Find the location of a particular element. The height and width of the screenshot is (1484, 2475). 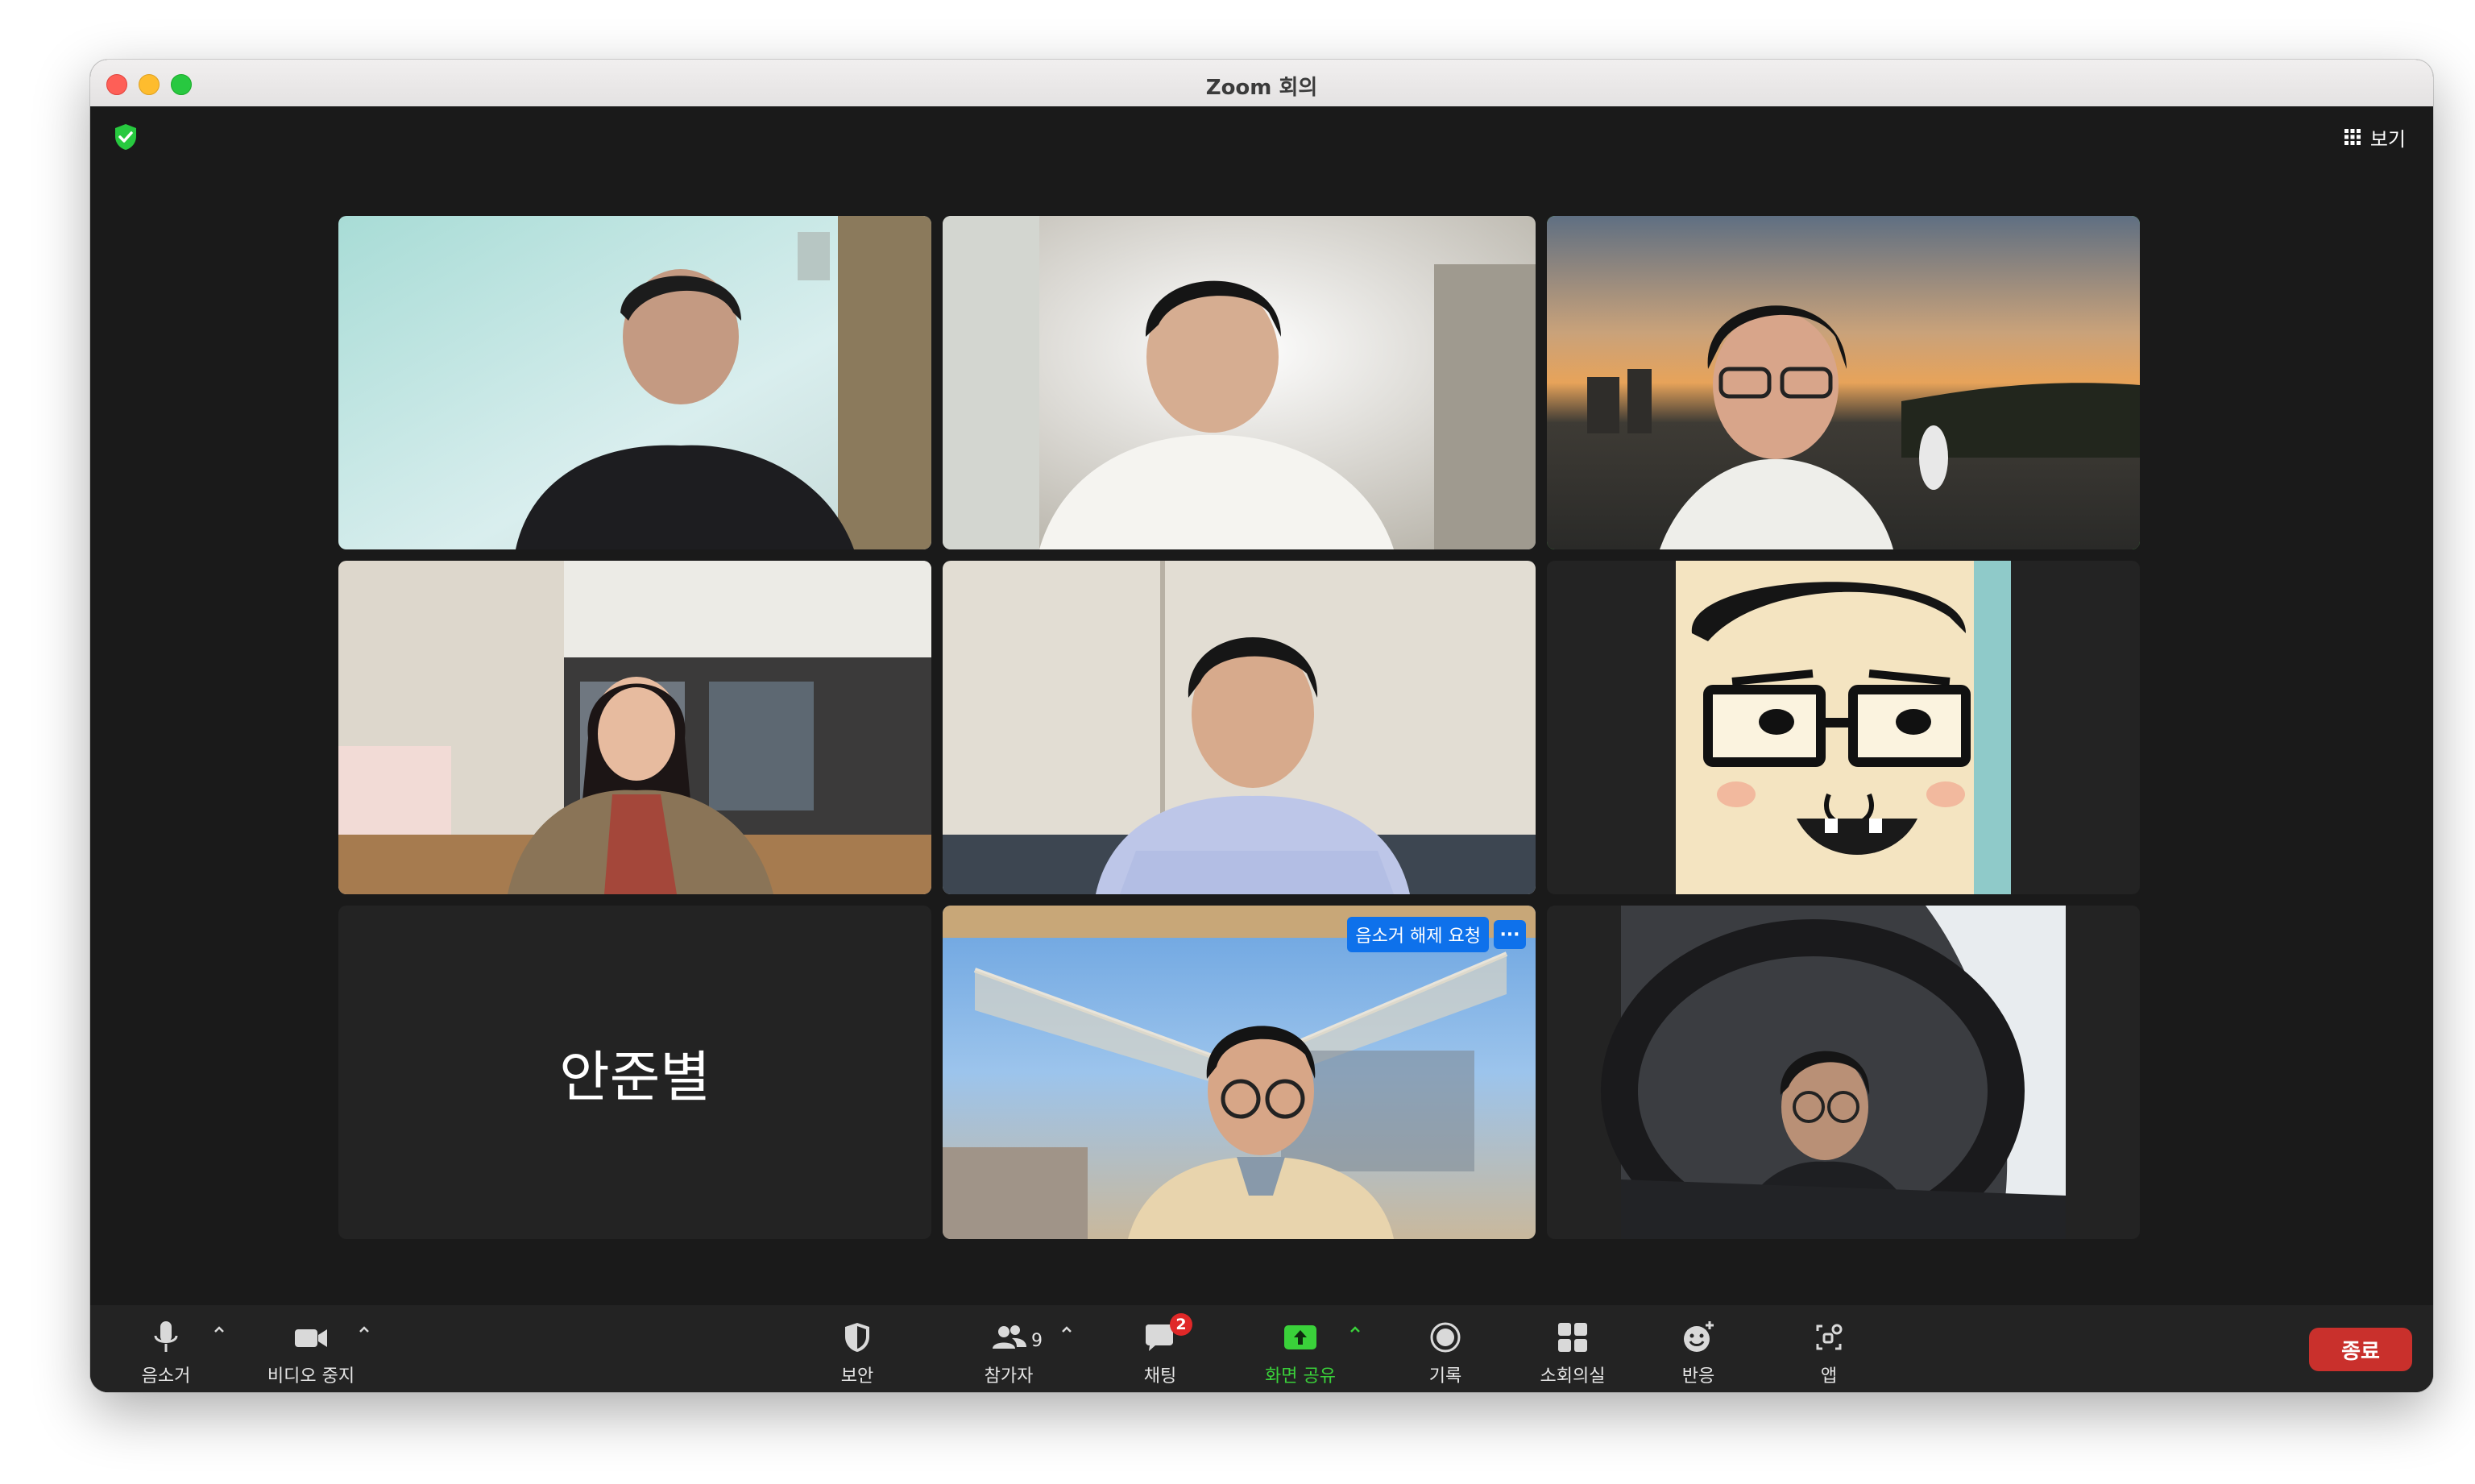

apps-icon is located at coordinates (1830, 1337).